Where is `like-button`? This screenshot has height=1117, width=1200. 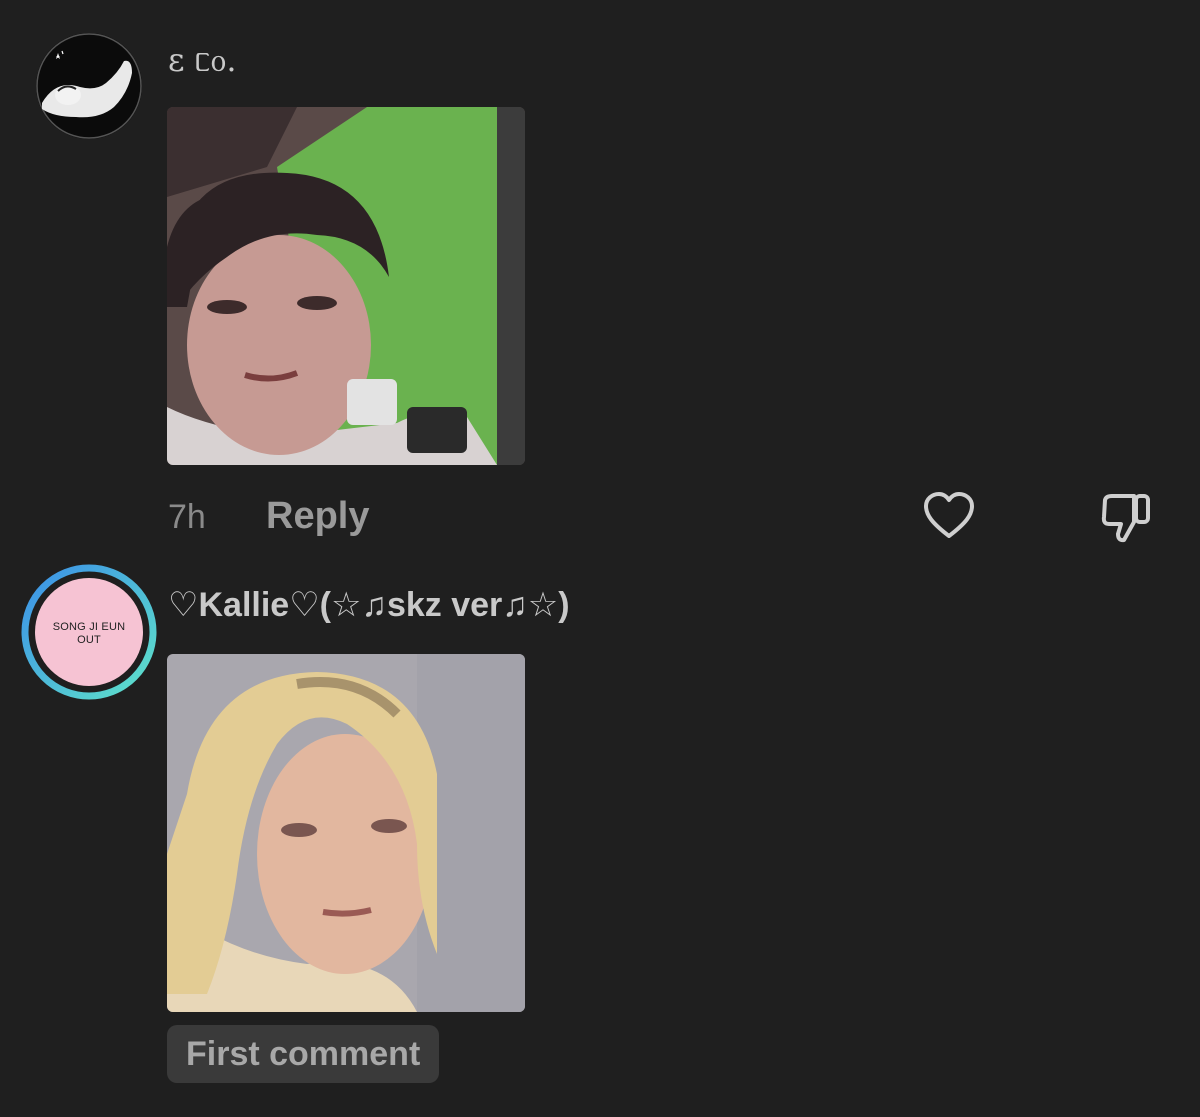 like-button is located at coordinates (949, 516).